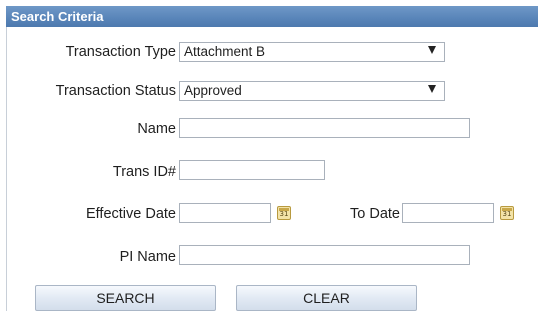 This screenshot has height=311, width=538. I want to click on transaction-status-select: Approved, so click(312, 91).